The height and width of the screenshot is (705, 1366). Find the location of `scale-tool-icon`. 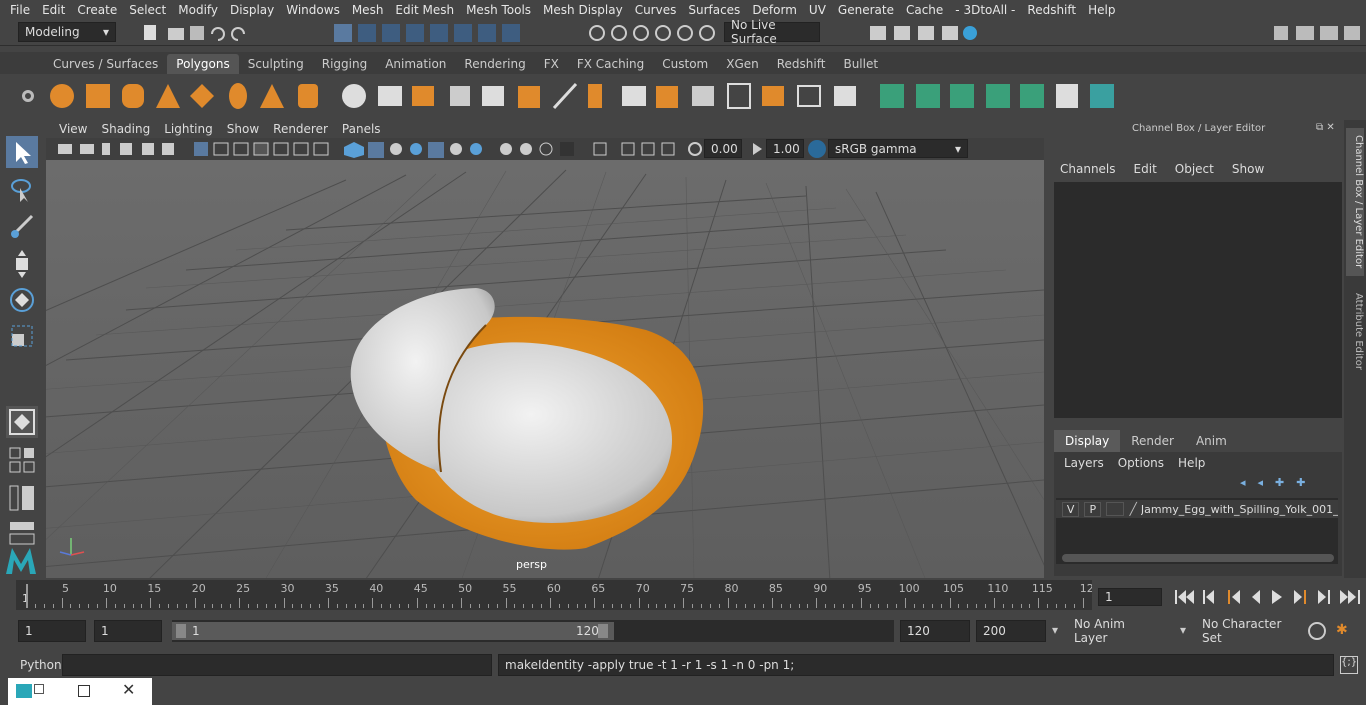

scale-tool-icon is located at coordinates (22, 336).